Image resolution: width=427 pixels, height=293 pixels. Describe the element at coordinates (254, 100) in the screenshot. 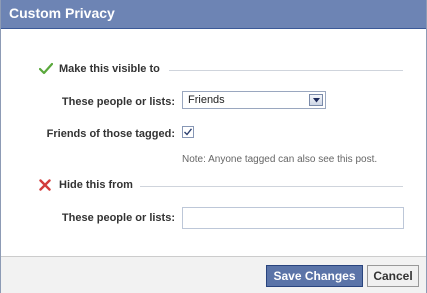

I see `visible-people-select: Friends` at that location.